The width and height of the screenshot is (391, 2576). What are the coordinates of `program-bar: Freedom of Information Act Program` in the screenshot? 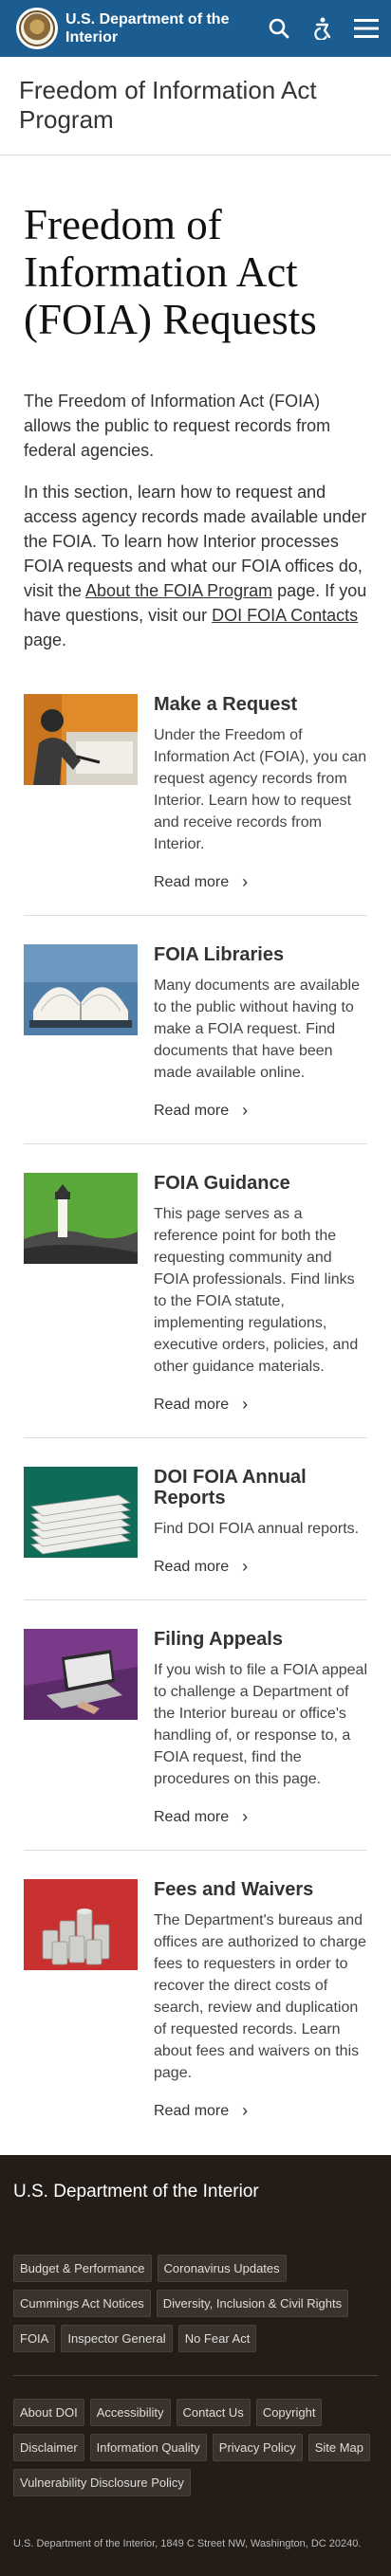 It's located at (195, 106).